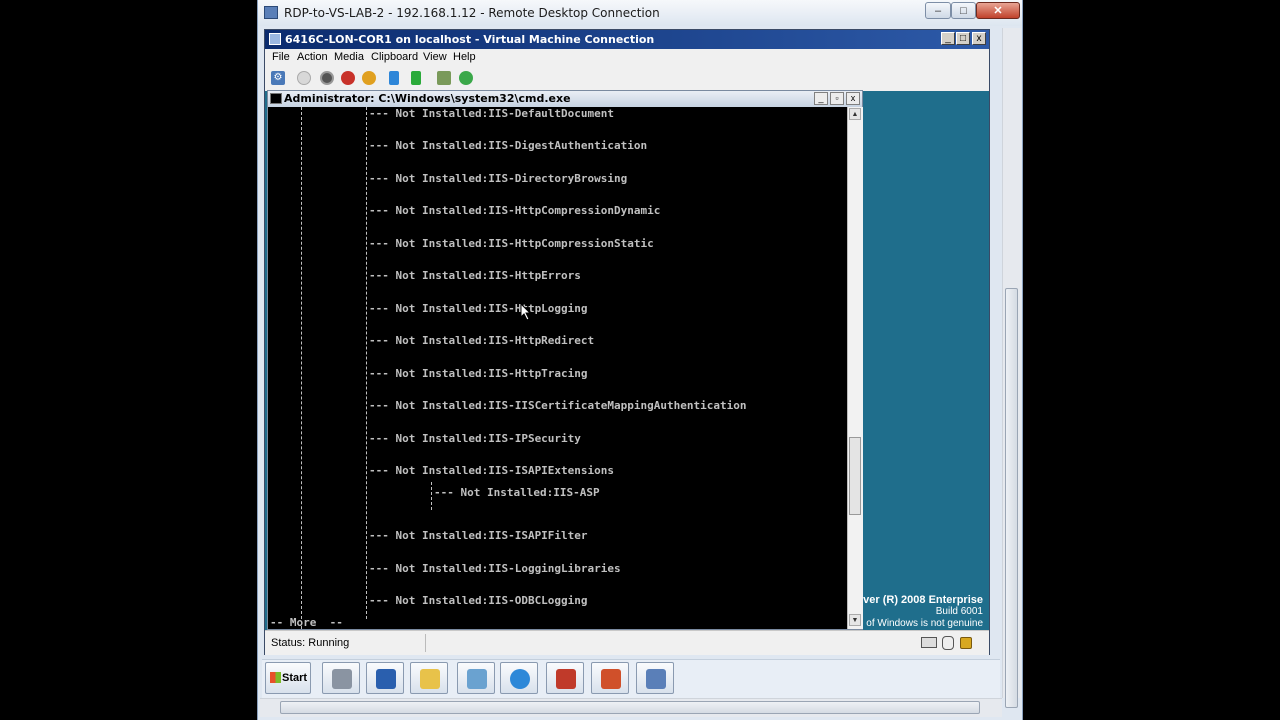  Describe the element at coordinates (627, 79) in the screenshot. I see `vm-toolbar: ⚙` at that location.